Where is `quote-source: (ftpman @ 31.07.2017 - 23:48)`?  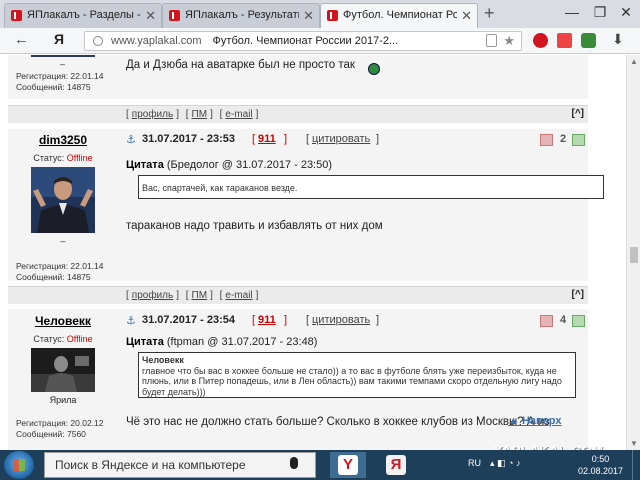 quote-source: (ftpman @ 31.07.2017 - 23:48) is located at coordinates (242, 342).